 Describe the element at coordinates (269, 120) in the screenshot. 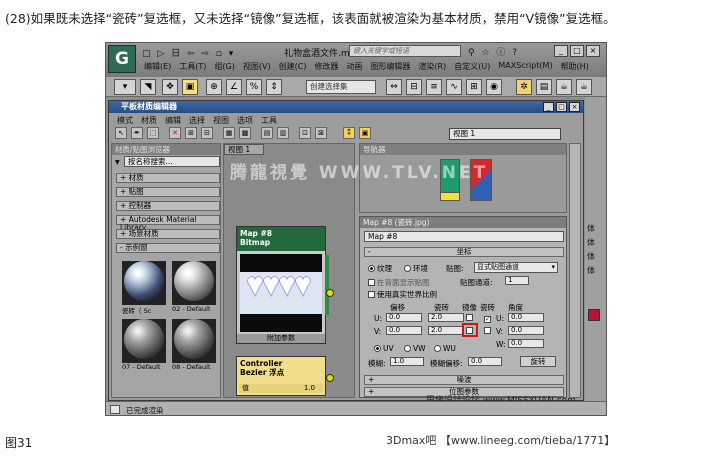

I see `sme-menu-utilities: 工具` at that location.